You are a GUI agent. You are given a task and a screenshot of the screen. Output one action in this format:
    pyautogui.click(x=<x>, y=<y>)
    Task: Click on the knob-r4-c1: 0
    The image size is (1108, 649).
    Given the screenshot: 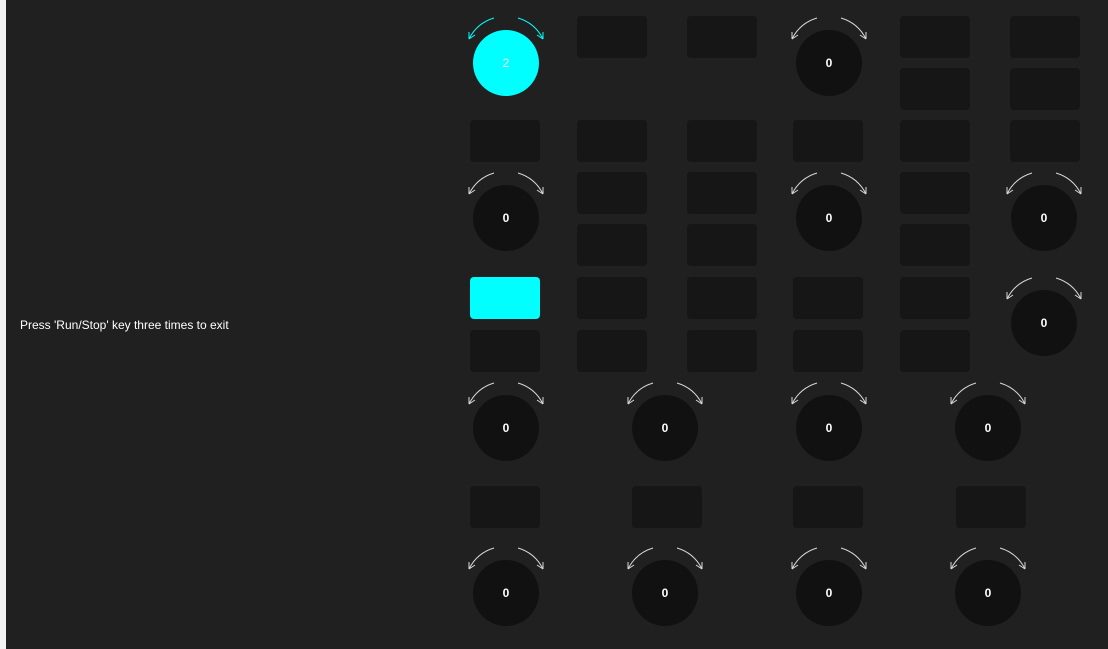 What is the action you would take?
    pyautogui.click(x=506, y=422)
    